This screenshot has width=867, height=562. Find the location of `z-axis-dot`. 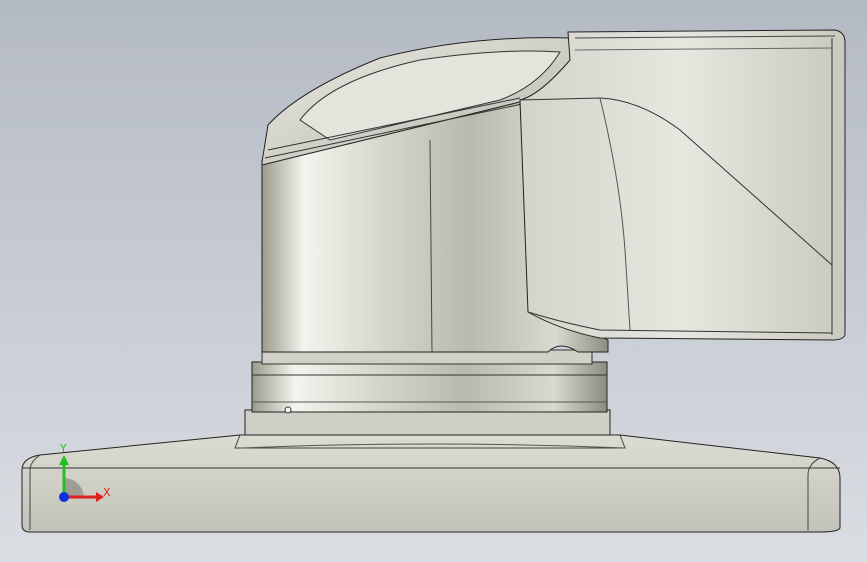

z-axis-dot is located at coordinates (64, 497).